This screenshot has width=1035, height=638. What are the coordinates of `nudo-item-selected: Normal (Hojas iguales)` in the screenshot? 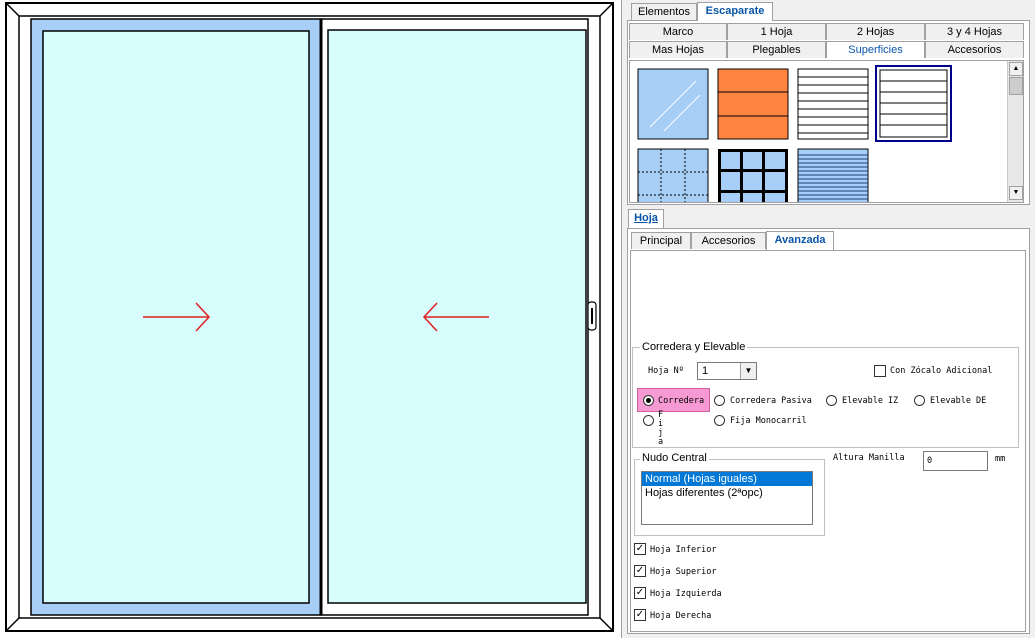 It's located at (727, 479).